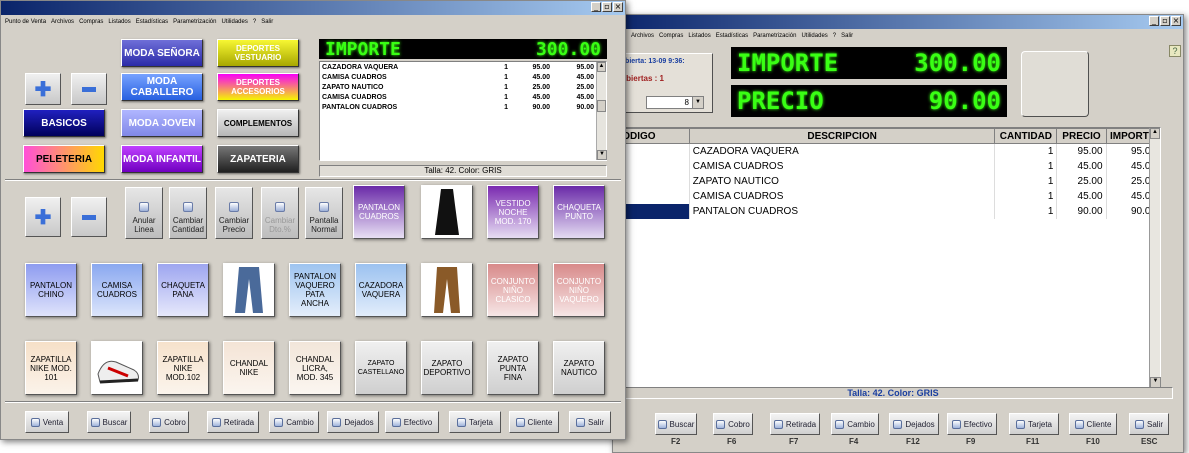  I want to click on product-jeans-image, so click(249, 290).